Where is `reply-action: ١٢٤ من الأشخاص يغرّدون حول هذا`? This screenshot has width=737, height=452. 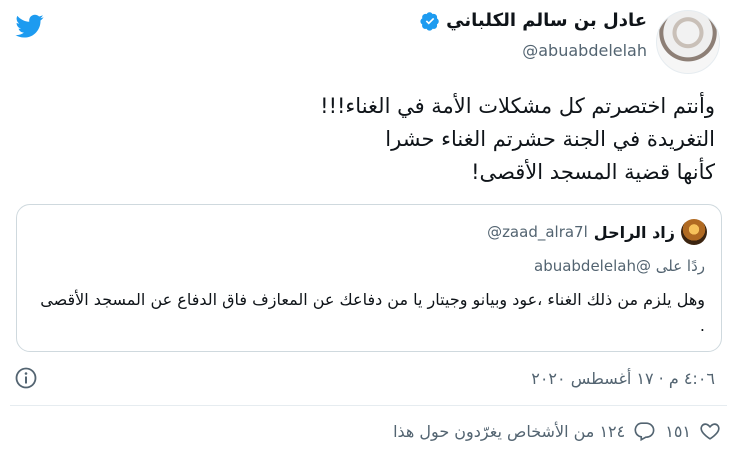
reply-action: ١٢٤ من الأشخاص يغرّدون حول هذا is located at coordinates (524, 431).